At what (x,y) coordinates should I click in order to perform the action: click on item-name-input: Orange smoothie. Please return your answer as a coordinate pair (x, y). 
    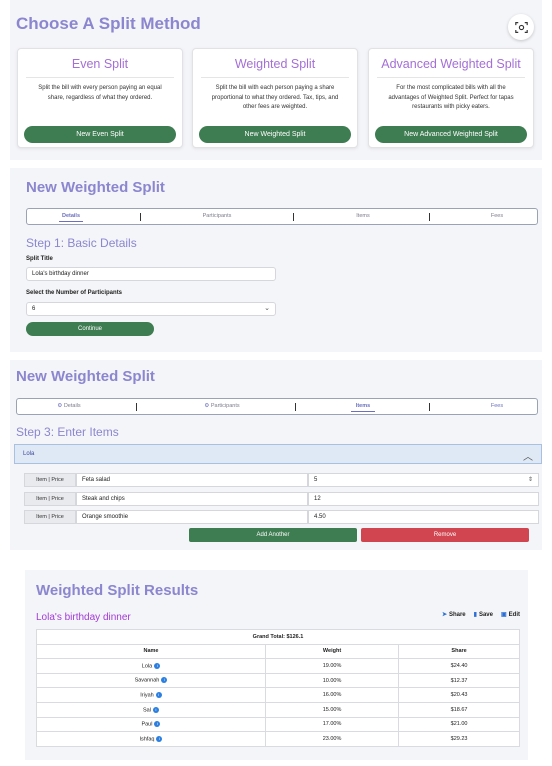
    Looking at the image, I should click on (192, 517).